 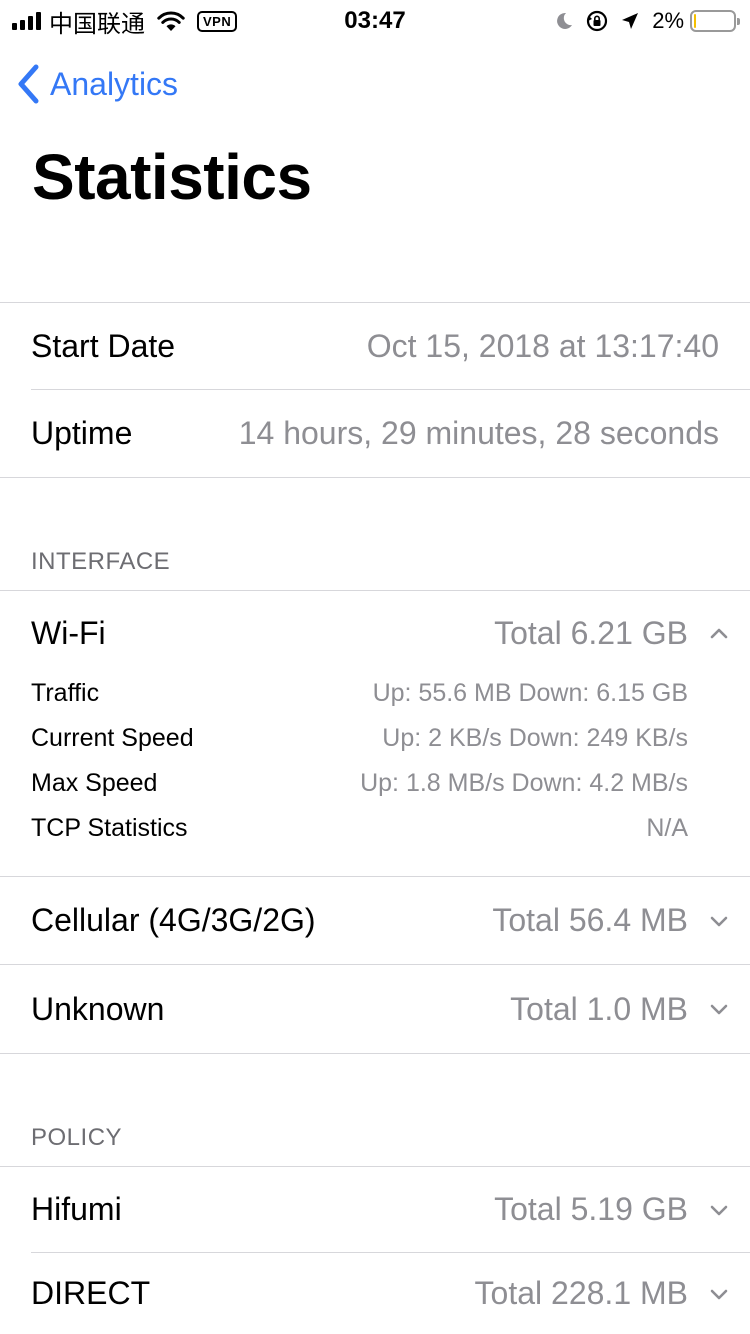 I want to click on detail-row-traffic: Traffic Up: 55.6 MB Down: 6.15 GB, so click(x=375, y=701).